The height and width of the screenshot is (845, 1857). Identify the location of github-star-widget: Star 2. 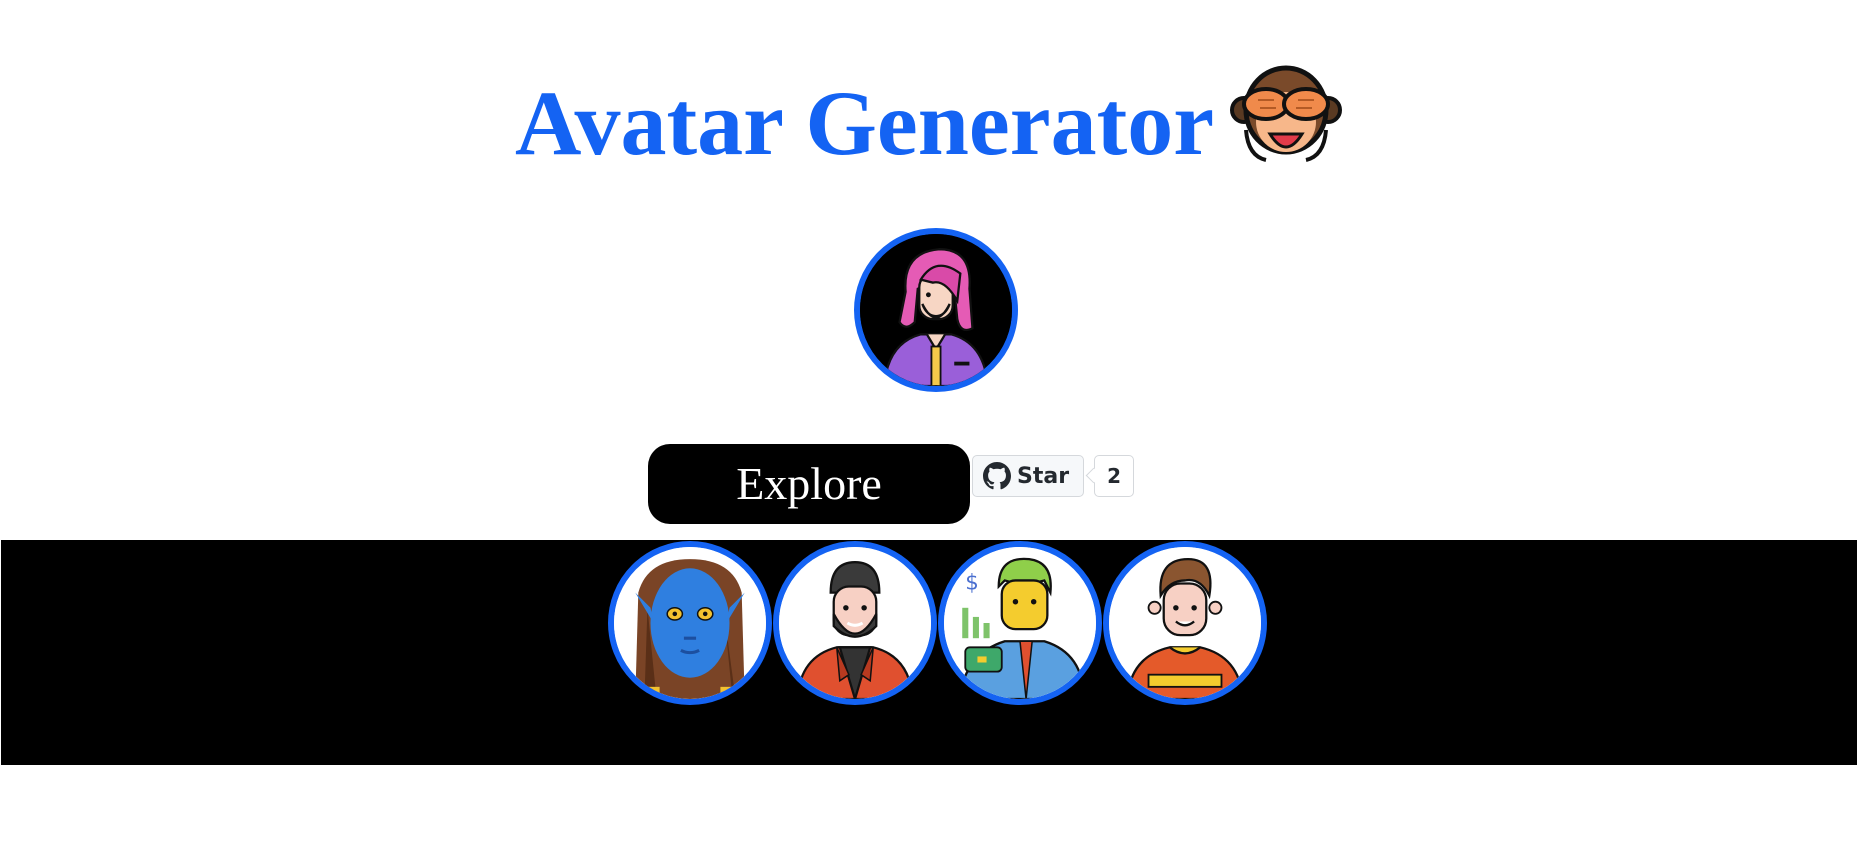
(1053, 476).